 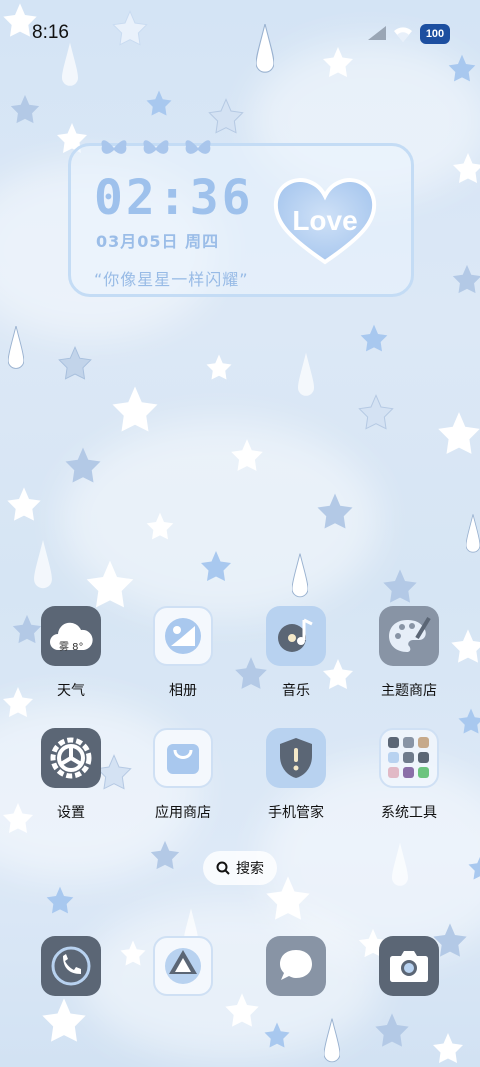 I want to click on app-system-tools-folder: 系统工具, so click(x=409, y=775).